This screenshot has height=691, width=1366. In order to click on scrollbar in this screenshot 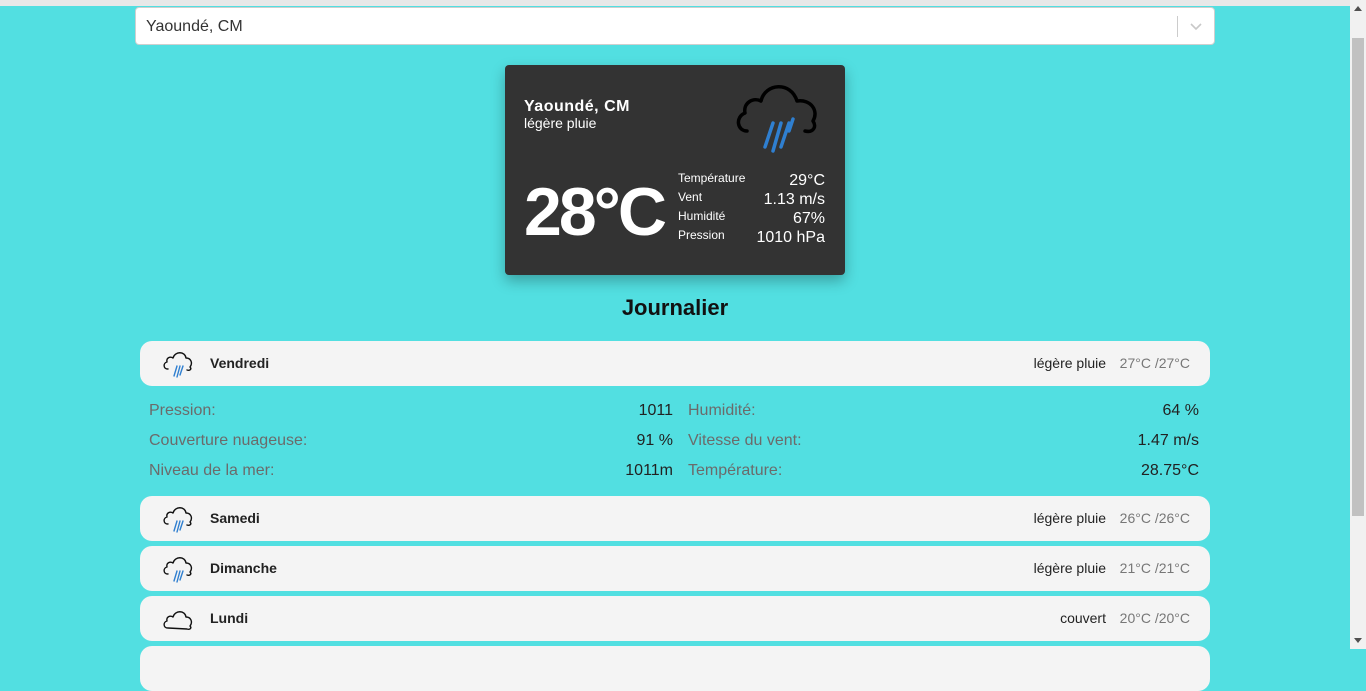, I will do `click(1358, 324)`.